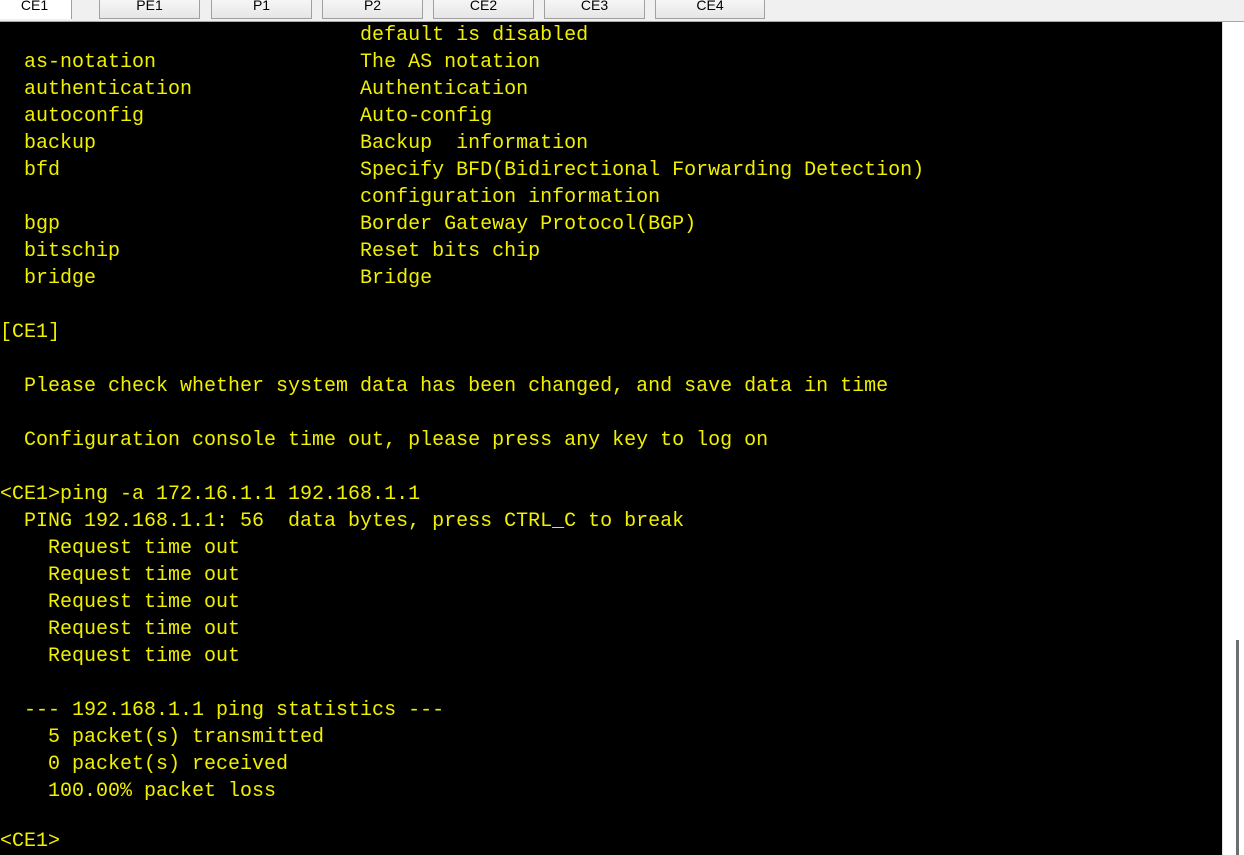  I want to click on terminal-line: bridge Bridge, so click(216, 278).